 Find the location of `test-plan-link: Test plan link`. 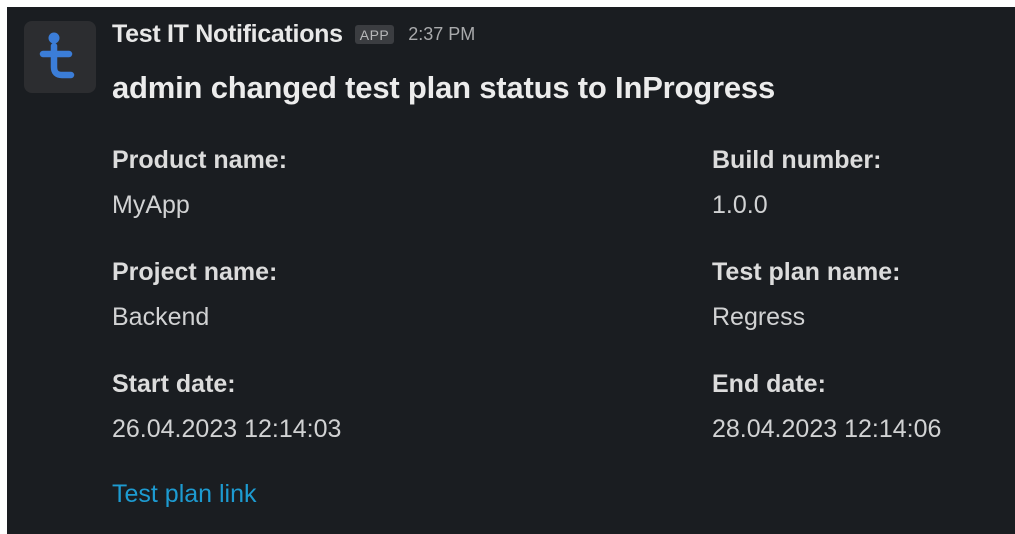

test-plan-link: Test plan link is located at coordinates (184, 494).